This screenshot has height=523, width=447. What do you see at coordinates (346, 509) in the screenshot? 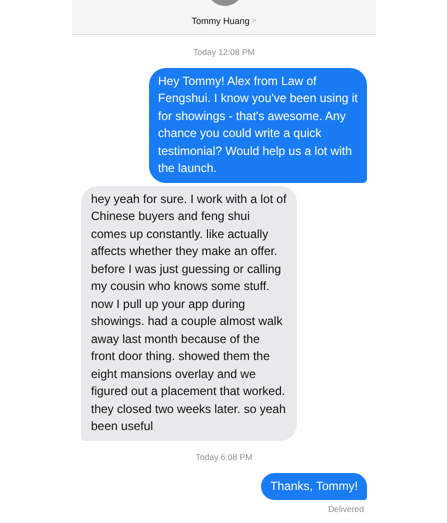
I see `delivery-status: Delivered` at bounding box center [346, 509].